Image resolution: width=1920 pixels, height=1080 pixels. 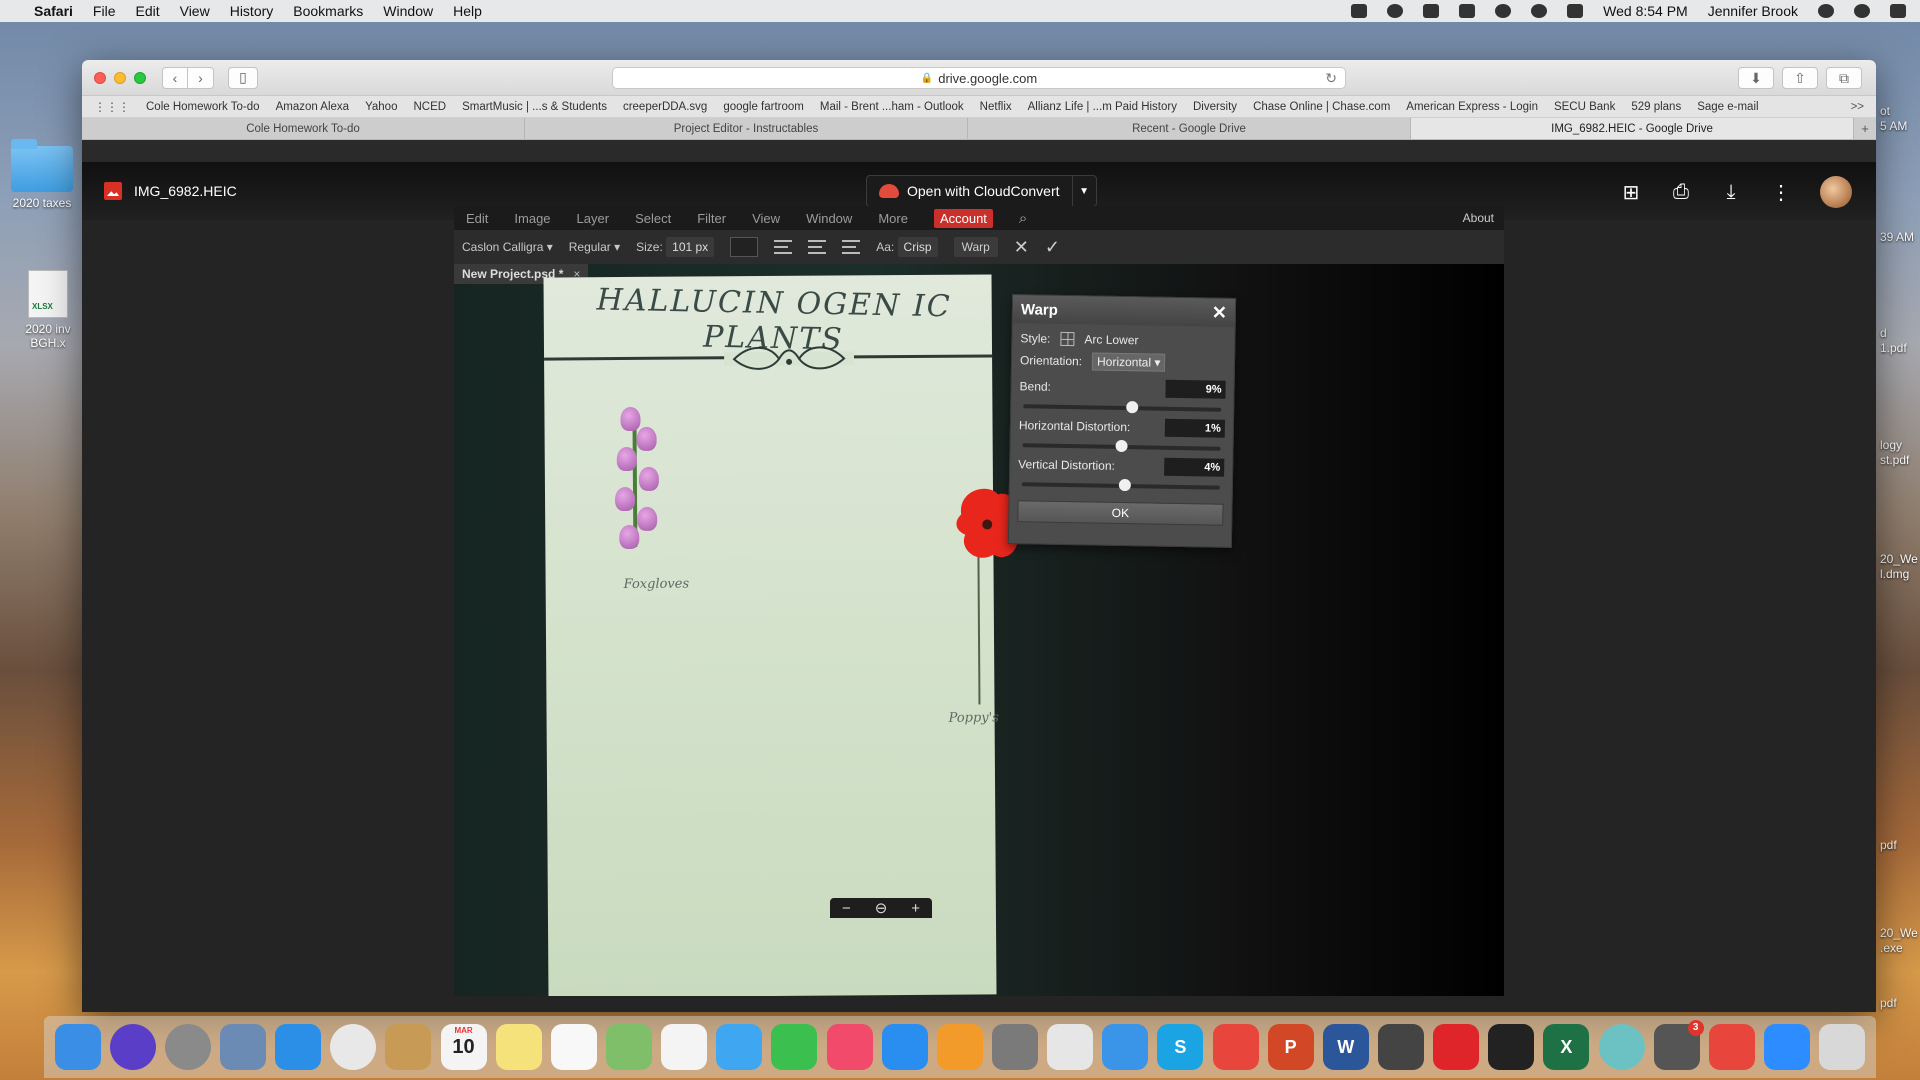 What do you see at coordinates (1321, 107) in the screenshot?
I see `bookmark-item: Chase Online | Chase.com` at bounding box center [1321, 107].